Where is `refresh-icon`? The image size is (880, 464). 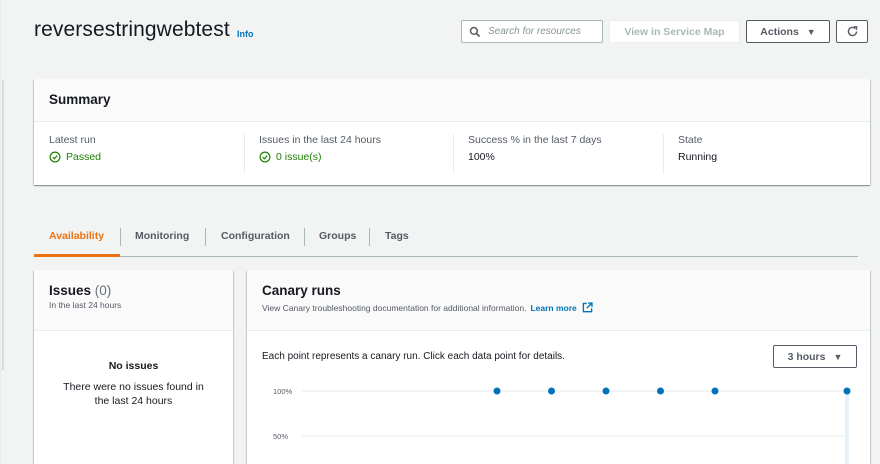 refresh-icon is located at coordinates (852, 31).